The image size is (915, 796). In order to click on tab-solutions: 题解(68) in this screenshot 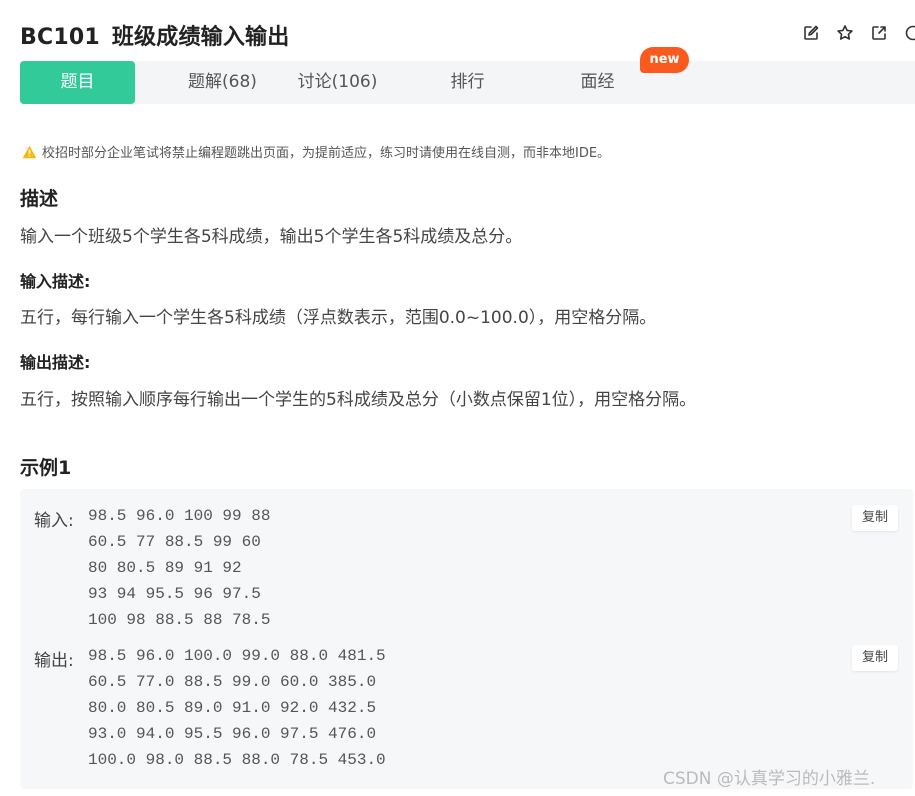, I will do `click(222, 82)`.